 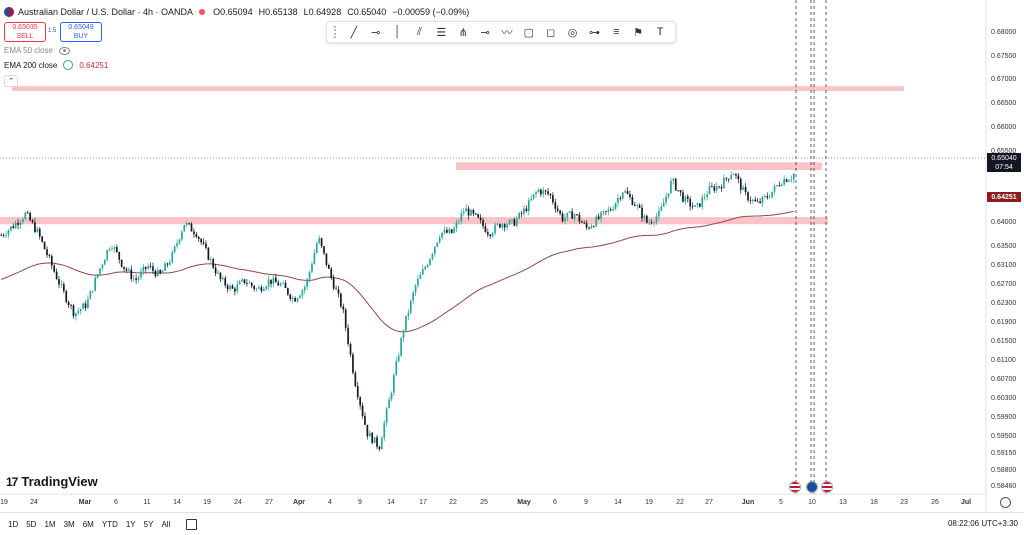 I want to click on aud-usd-flag-icon, so click(x=9, y=12).